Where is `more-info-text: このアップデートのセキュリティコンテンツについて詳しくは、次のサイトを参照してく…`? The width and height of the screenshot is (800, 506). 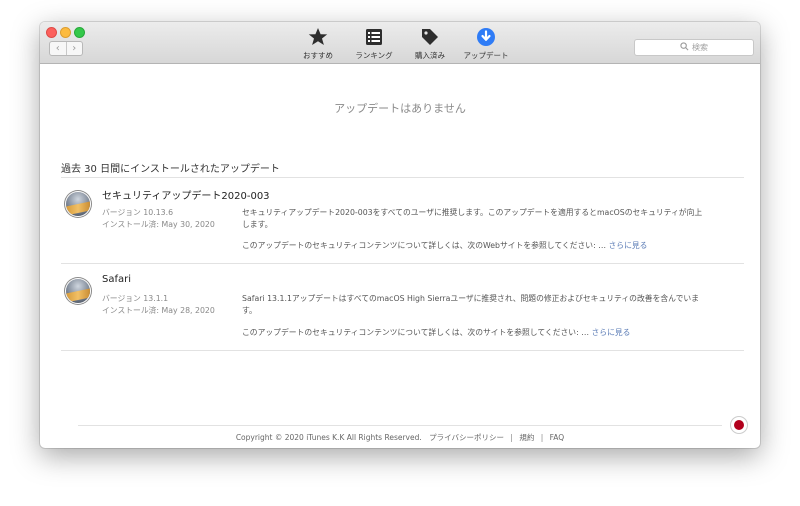
more-info-text: このアップデートのセキュリティコンテンツについて詳しくは、次のサイトを参照してく… is located at coordinates (415, 332).